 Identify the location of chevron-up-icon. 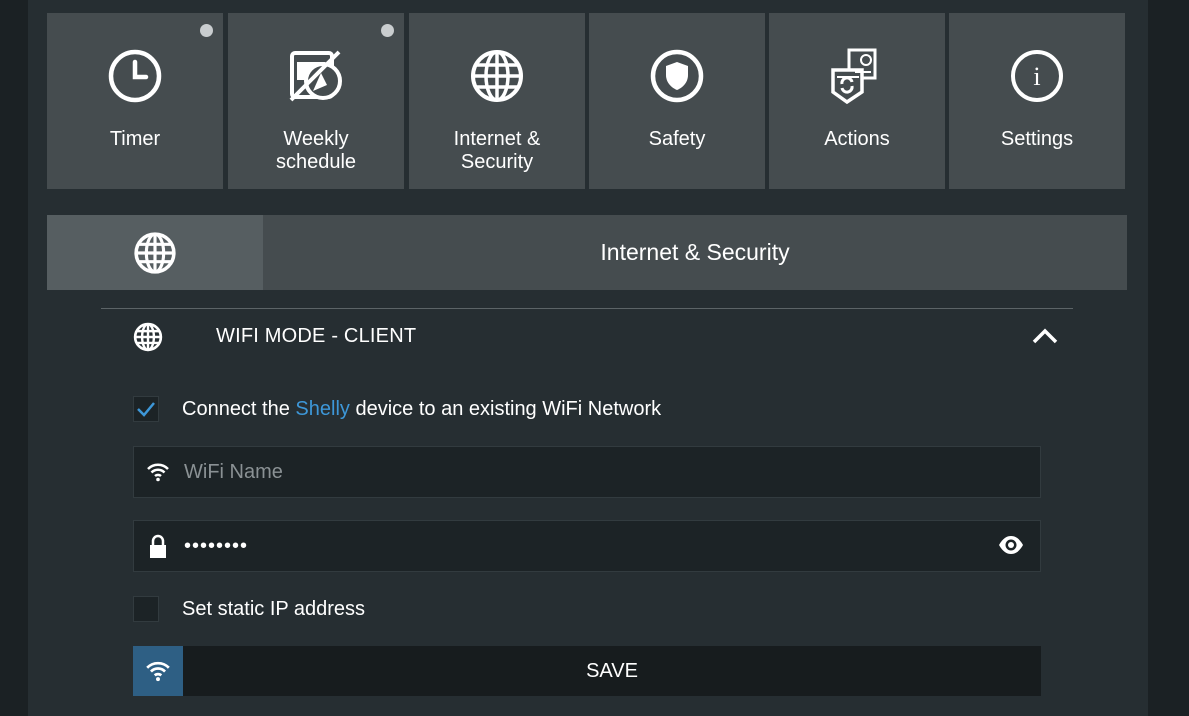
(1045, 338).